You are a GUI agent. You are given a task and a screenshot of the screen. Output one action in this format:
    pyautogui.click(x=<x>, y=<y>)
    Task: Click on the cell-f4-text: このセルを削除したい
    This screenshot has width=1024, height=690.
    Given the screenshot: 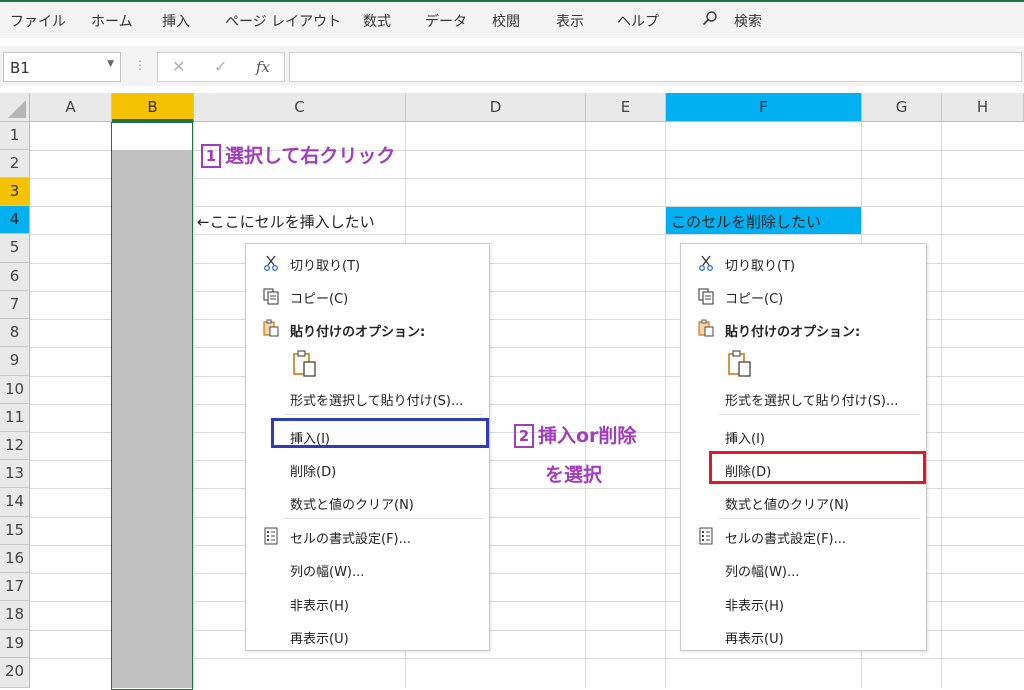 What is the action you would take?
    pyautogui.click(x=746, y=222)
    